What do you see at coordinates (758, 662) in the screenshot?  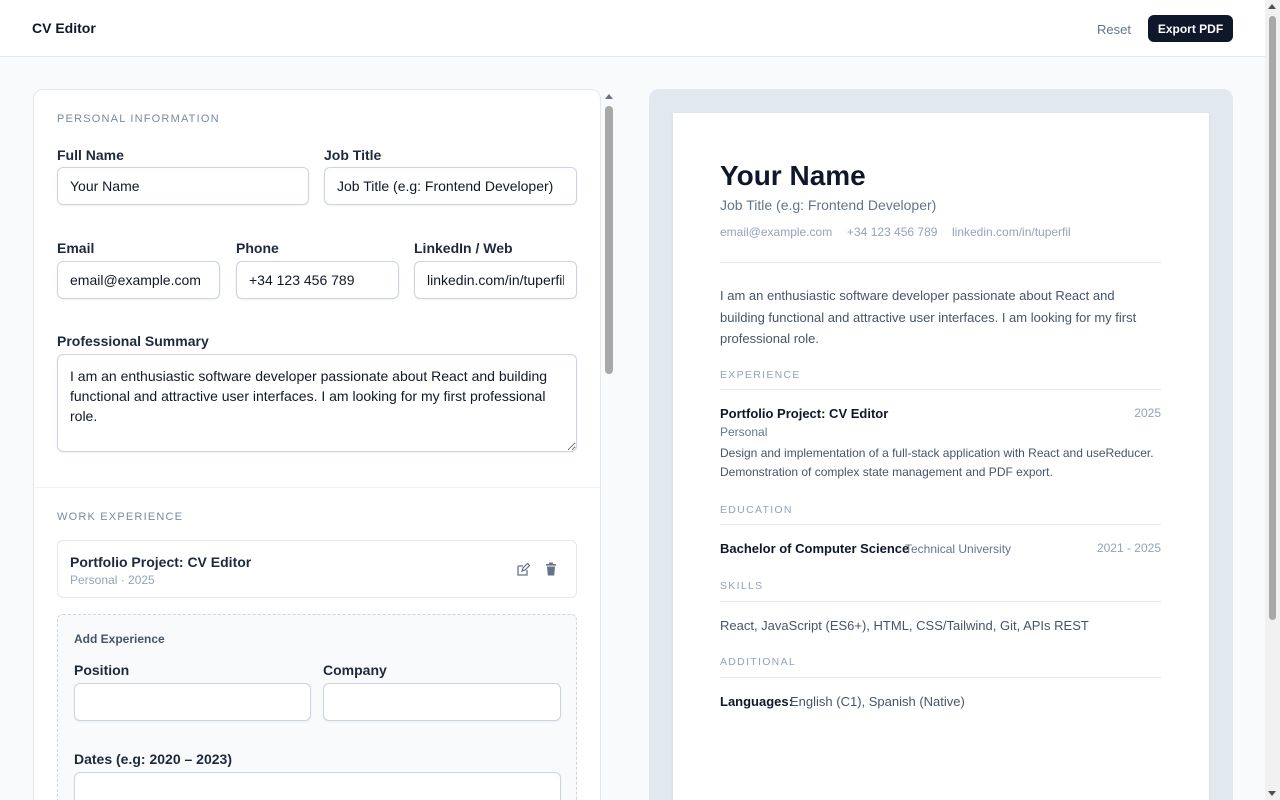 I see `preview-additional-heading: ADDITIONAL` at bounding box center [758, 662].